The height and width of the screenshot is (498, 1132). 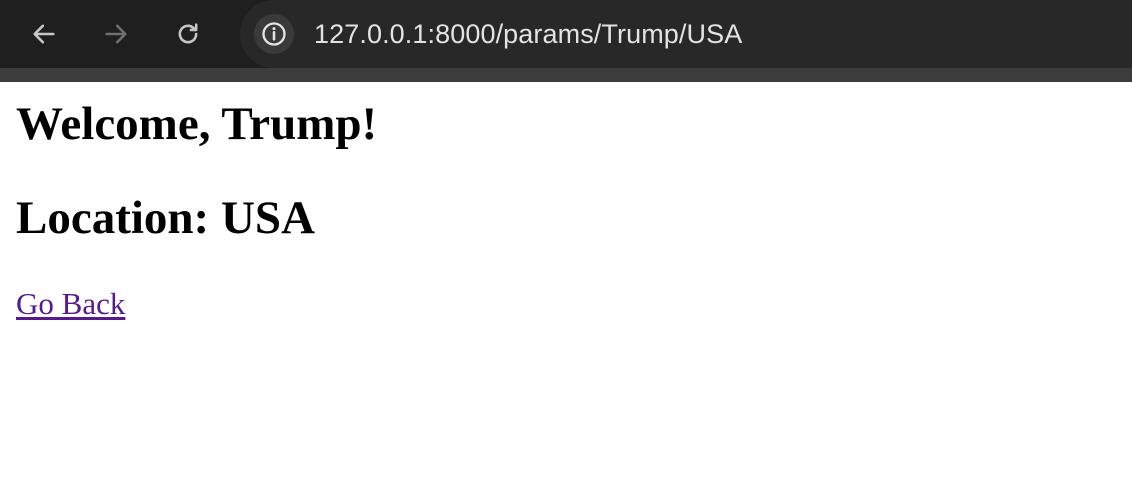 I want to click on site-info-button, so click(x=274, y=34).